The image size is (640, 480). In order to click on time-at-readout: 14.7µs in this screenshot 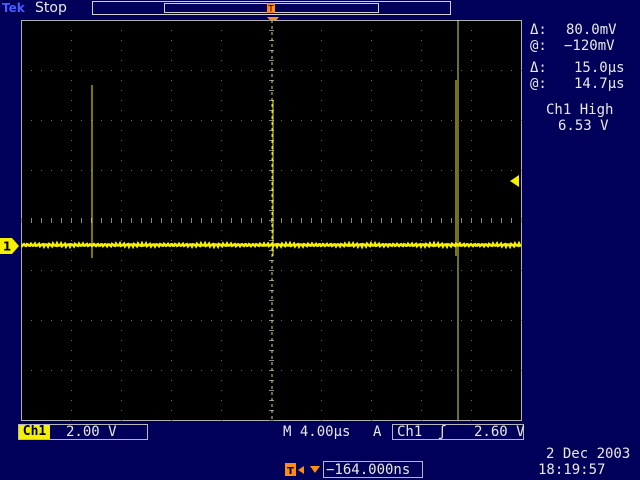, I will do `click(599, 84)`.